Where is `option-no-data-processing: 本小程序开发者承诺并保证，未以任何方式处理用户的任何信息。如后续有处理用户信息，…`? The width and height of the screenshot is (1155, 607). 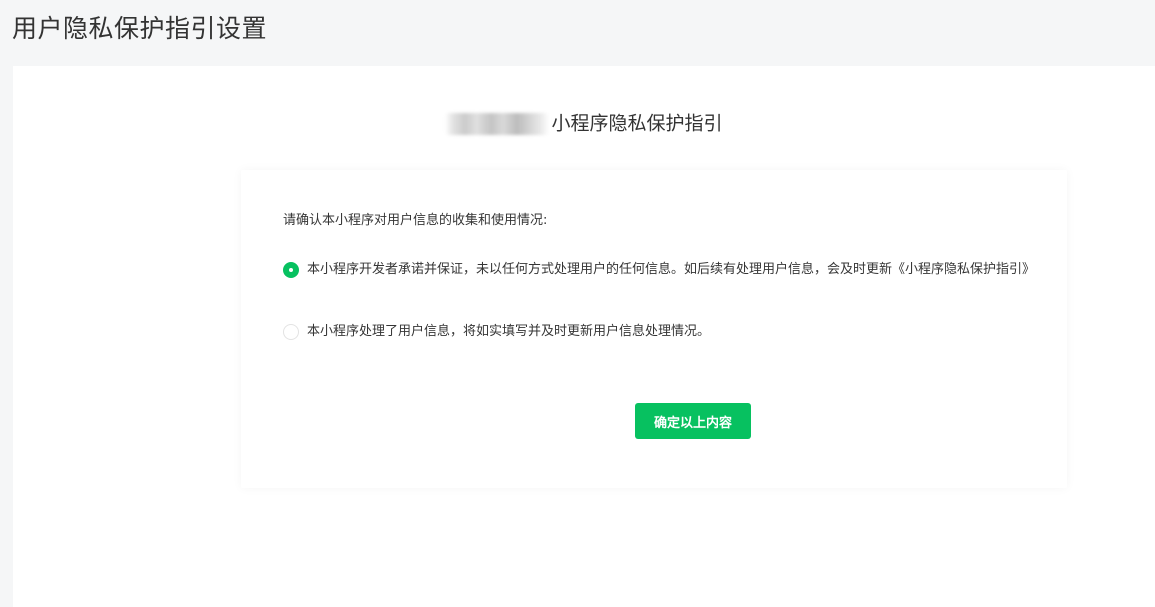
option-no-data-processing: 本小程序开发者承诺并保证，未以任何方式处理用户的任何信息。如后续有处理用户信息，… is located at coordinates (663, 270).